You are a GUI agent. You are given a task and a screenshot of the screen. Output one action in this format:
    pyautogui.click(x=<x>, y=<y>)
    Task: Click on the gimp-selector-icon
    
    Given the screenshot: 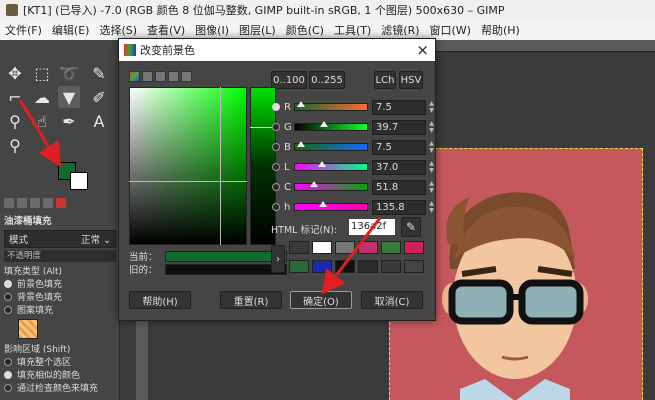 What is the action you would take?
    pyautogui.click(x=134, y=76)
    